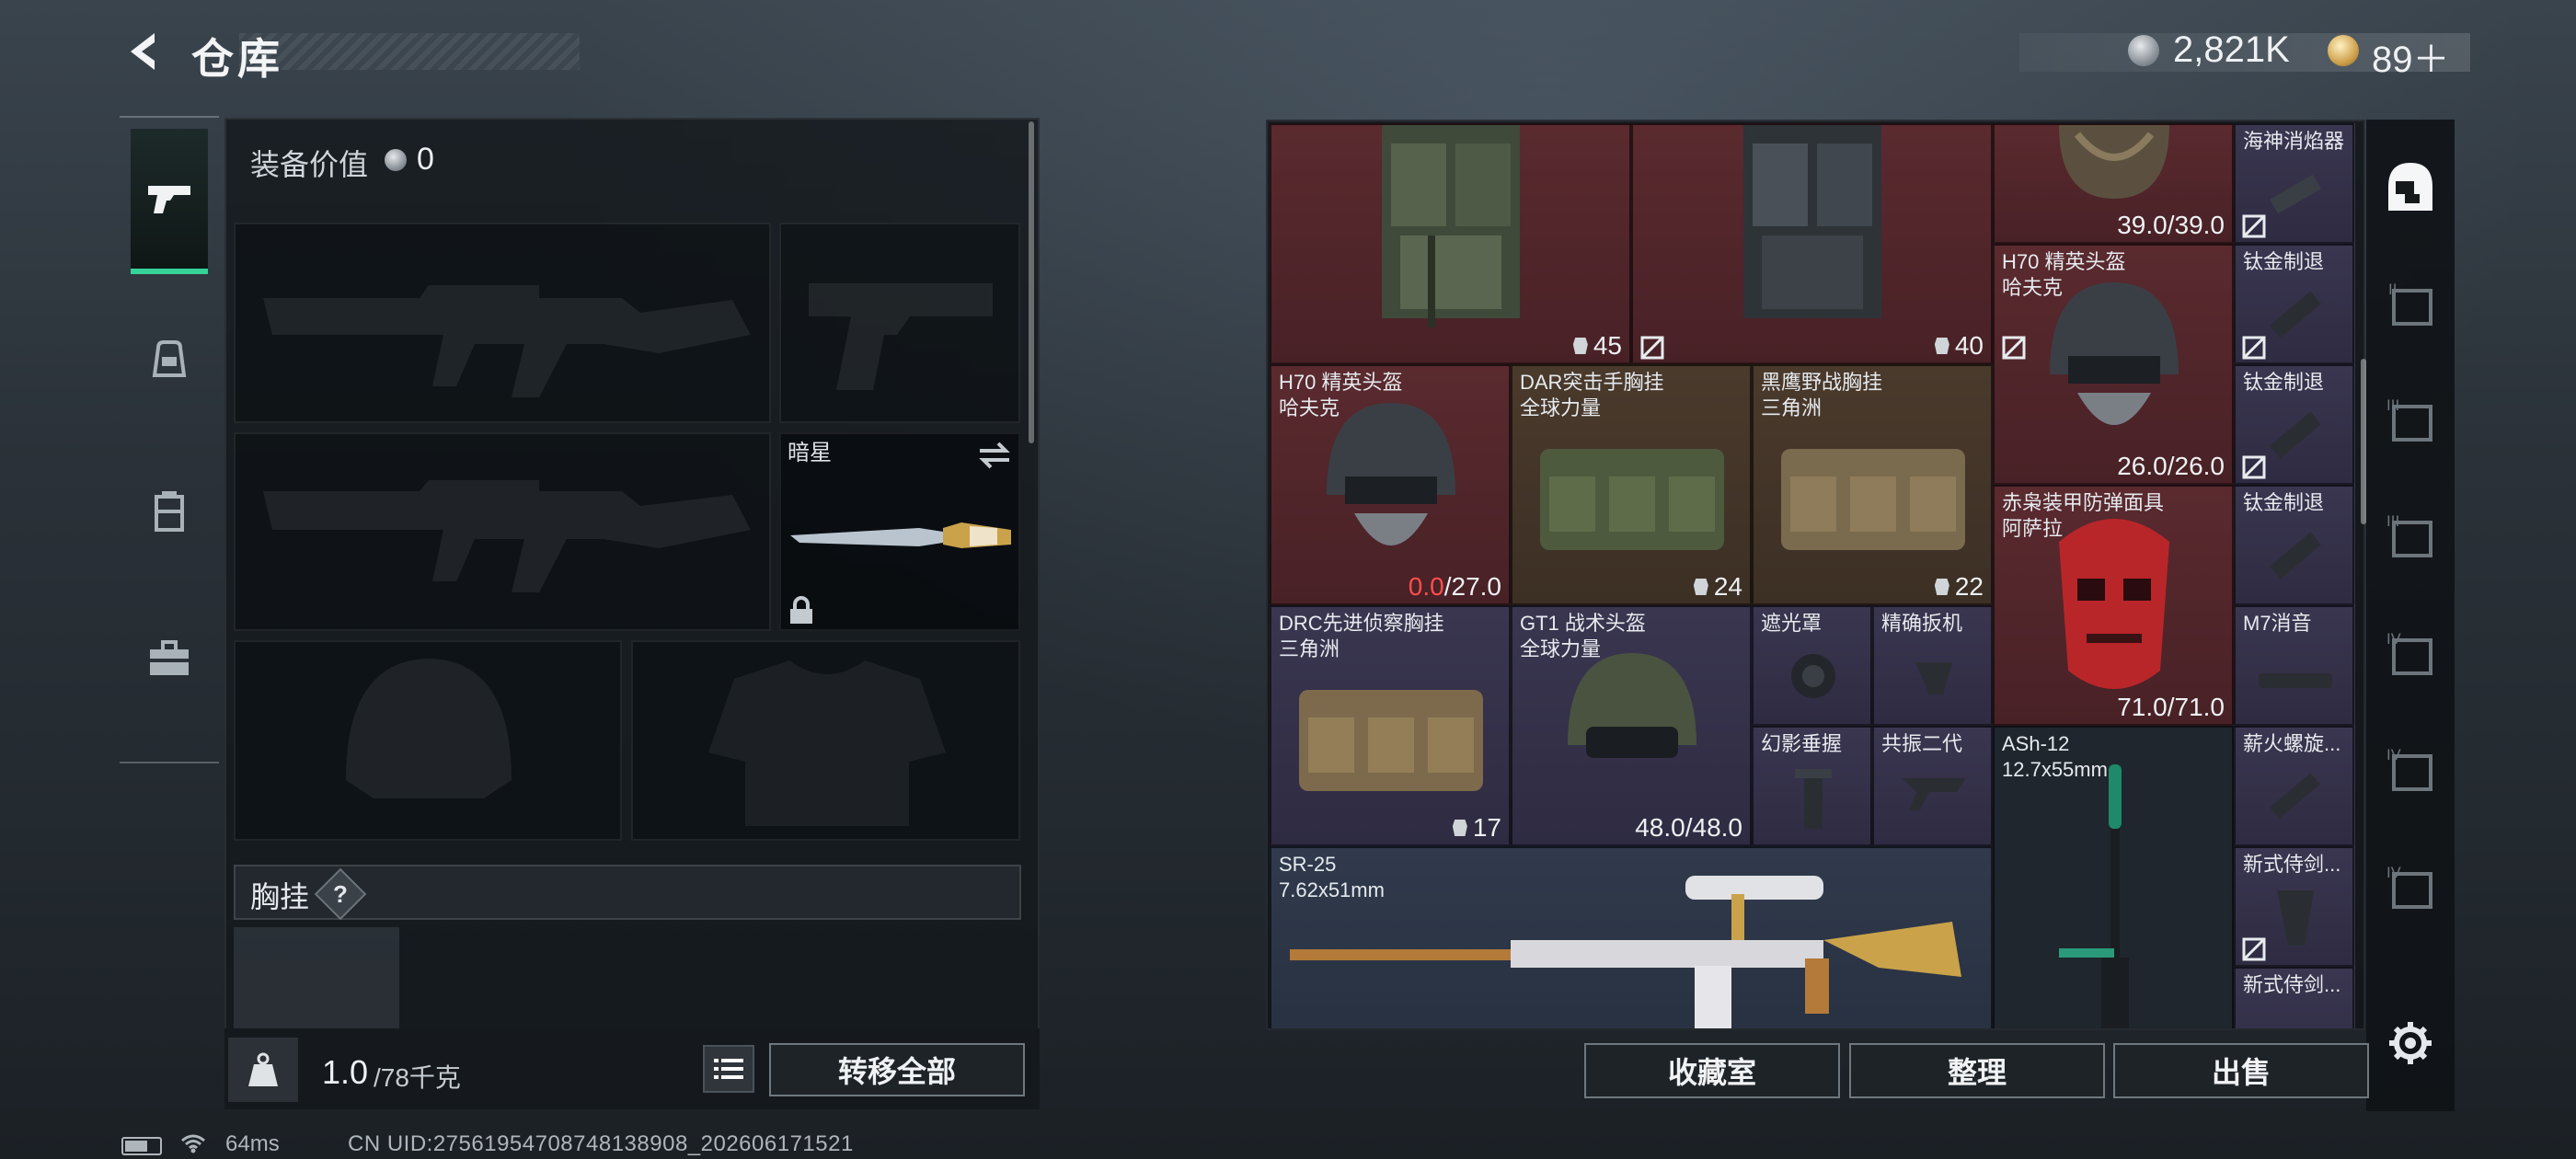  I want to click on stash-tab-iii: III, so click(2410, 420).